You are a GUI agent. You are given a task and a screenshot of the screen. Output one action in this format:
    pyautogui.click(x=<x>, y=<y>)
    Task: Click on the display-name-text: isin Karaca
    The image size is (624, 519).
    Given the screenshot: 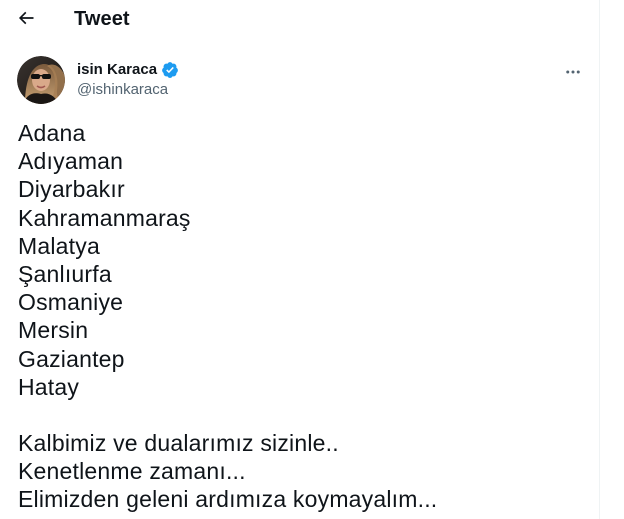 What is the action you would take?
    pyautogui.click(x=117, y=69)
    